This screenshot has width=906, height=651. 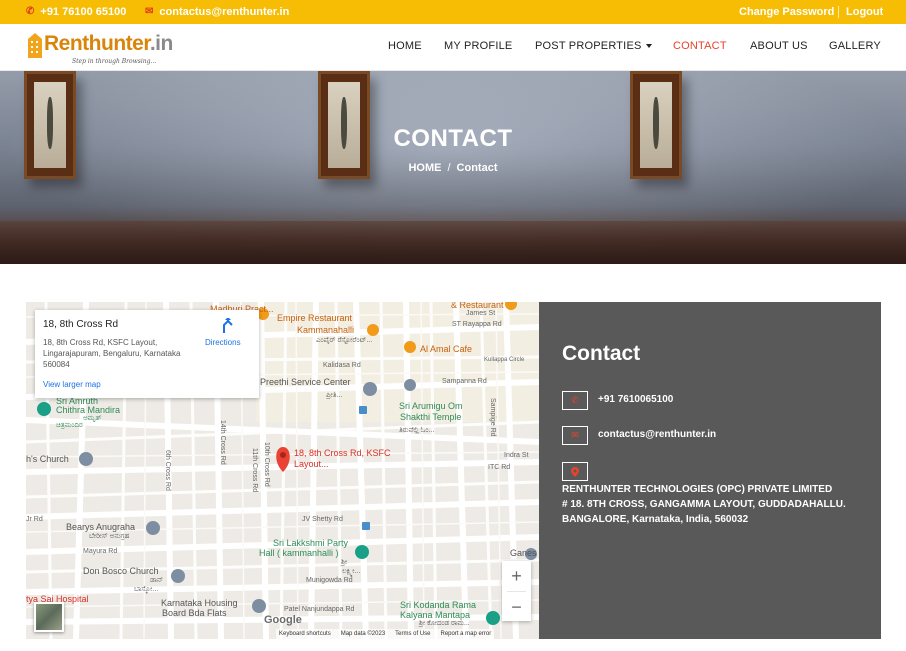 I want to click on map-label: Sri Kodanda Rama, so click(x=438, y=605).